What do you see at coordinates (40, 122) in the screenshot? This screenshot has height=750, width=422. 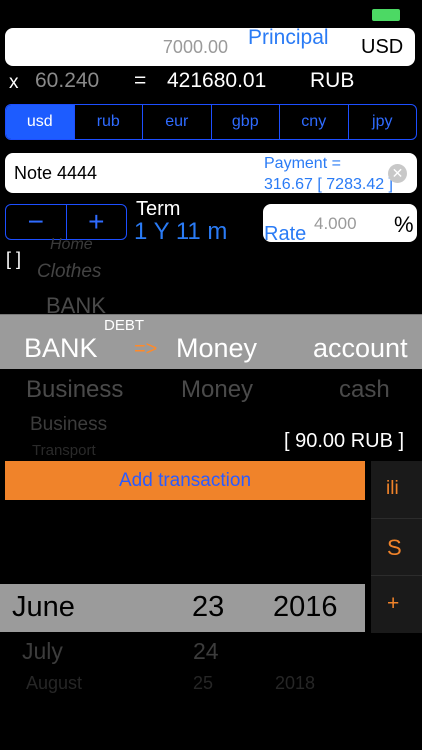 I see `currency-tab-usd: usd` at bounding box center [40, 122].